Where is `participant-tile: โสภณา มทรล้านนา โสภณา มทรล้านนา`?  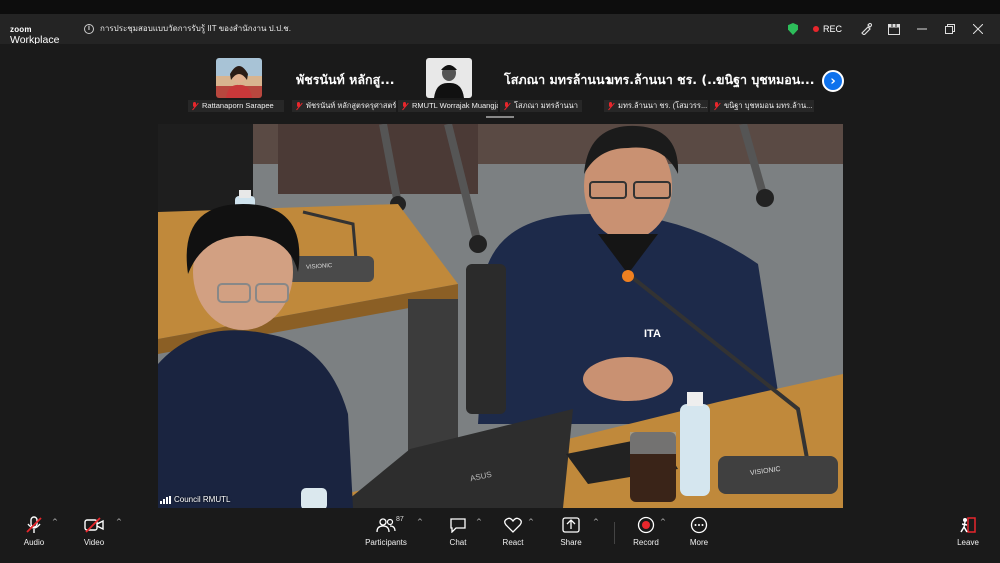 participant-tile: โสภณา มทรล้านนา โสภณา มทรล้านนา is located at coordinates (556, 85).